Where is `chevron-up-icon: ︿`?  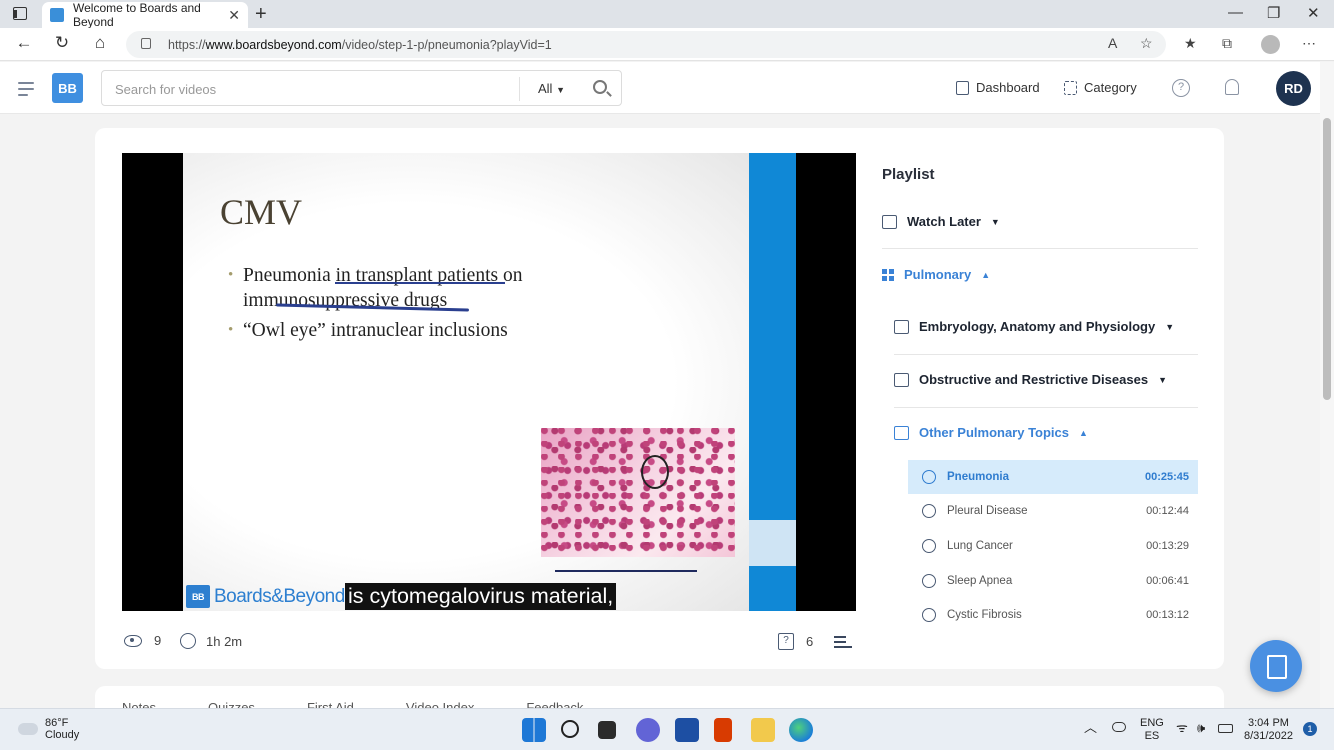 chevron-up-icon: ︿ is located at coordinates (1090, 727).